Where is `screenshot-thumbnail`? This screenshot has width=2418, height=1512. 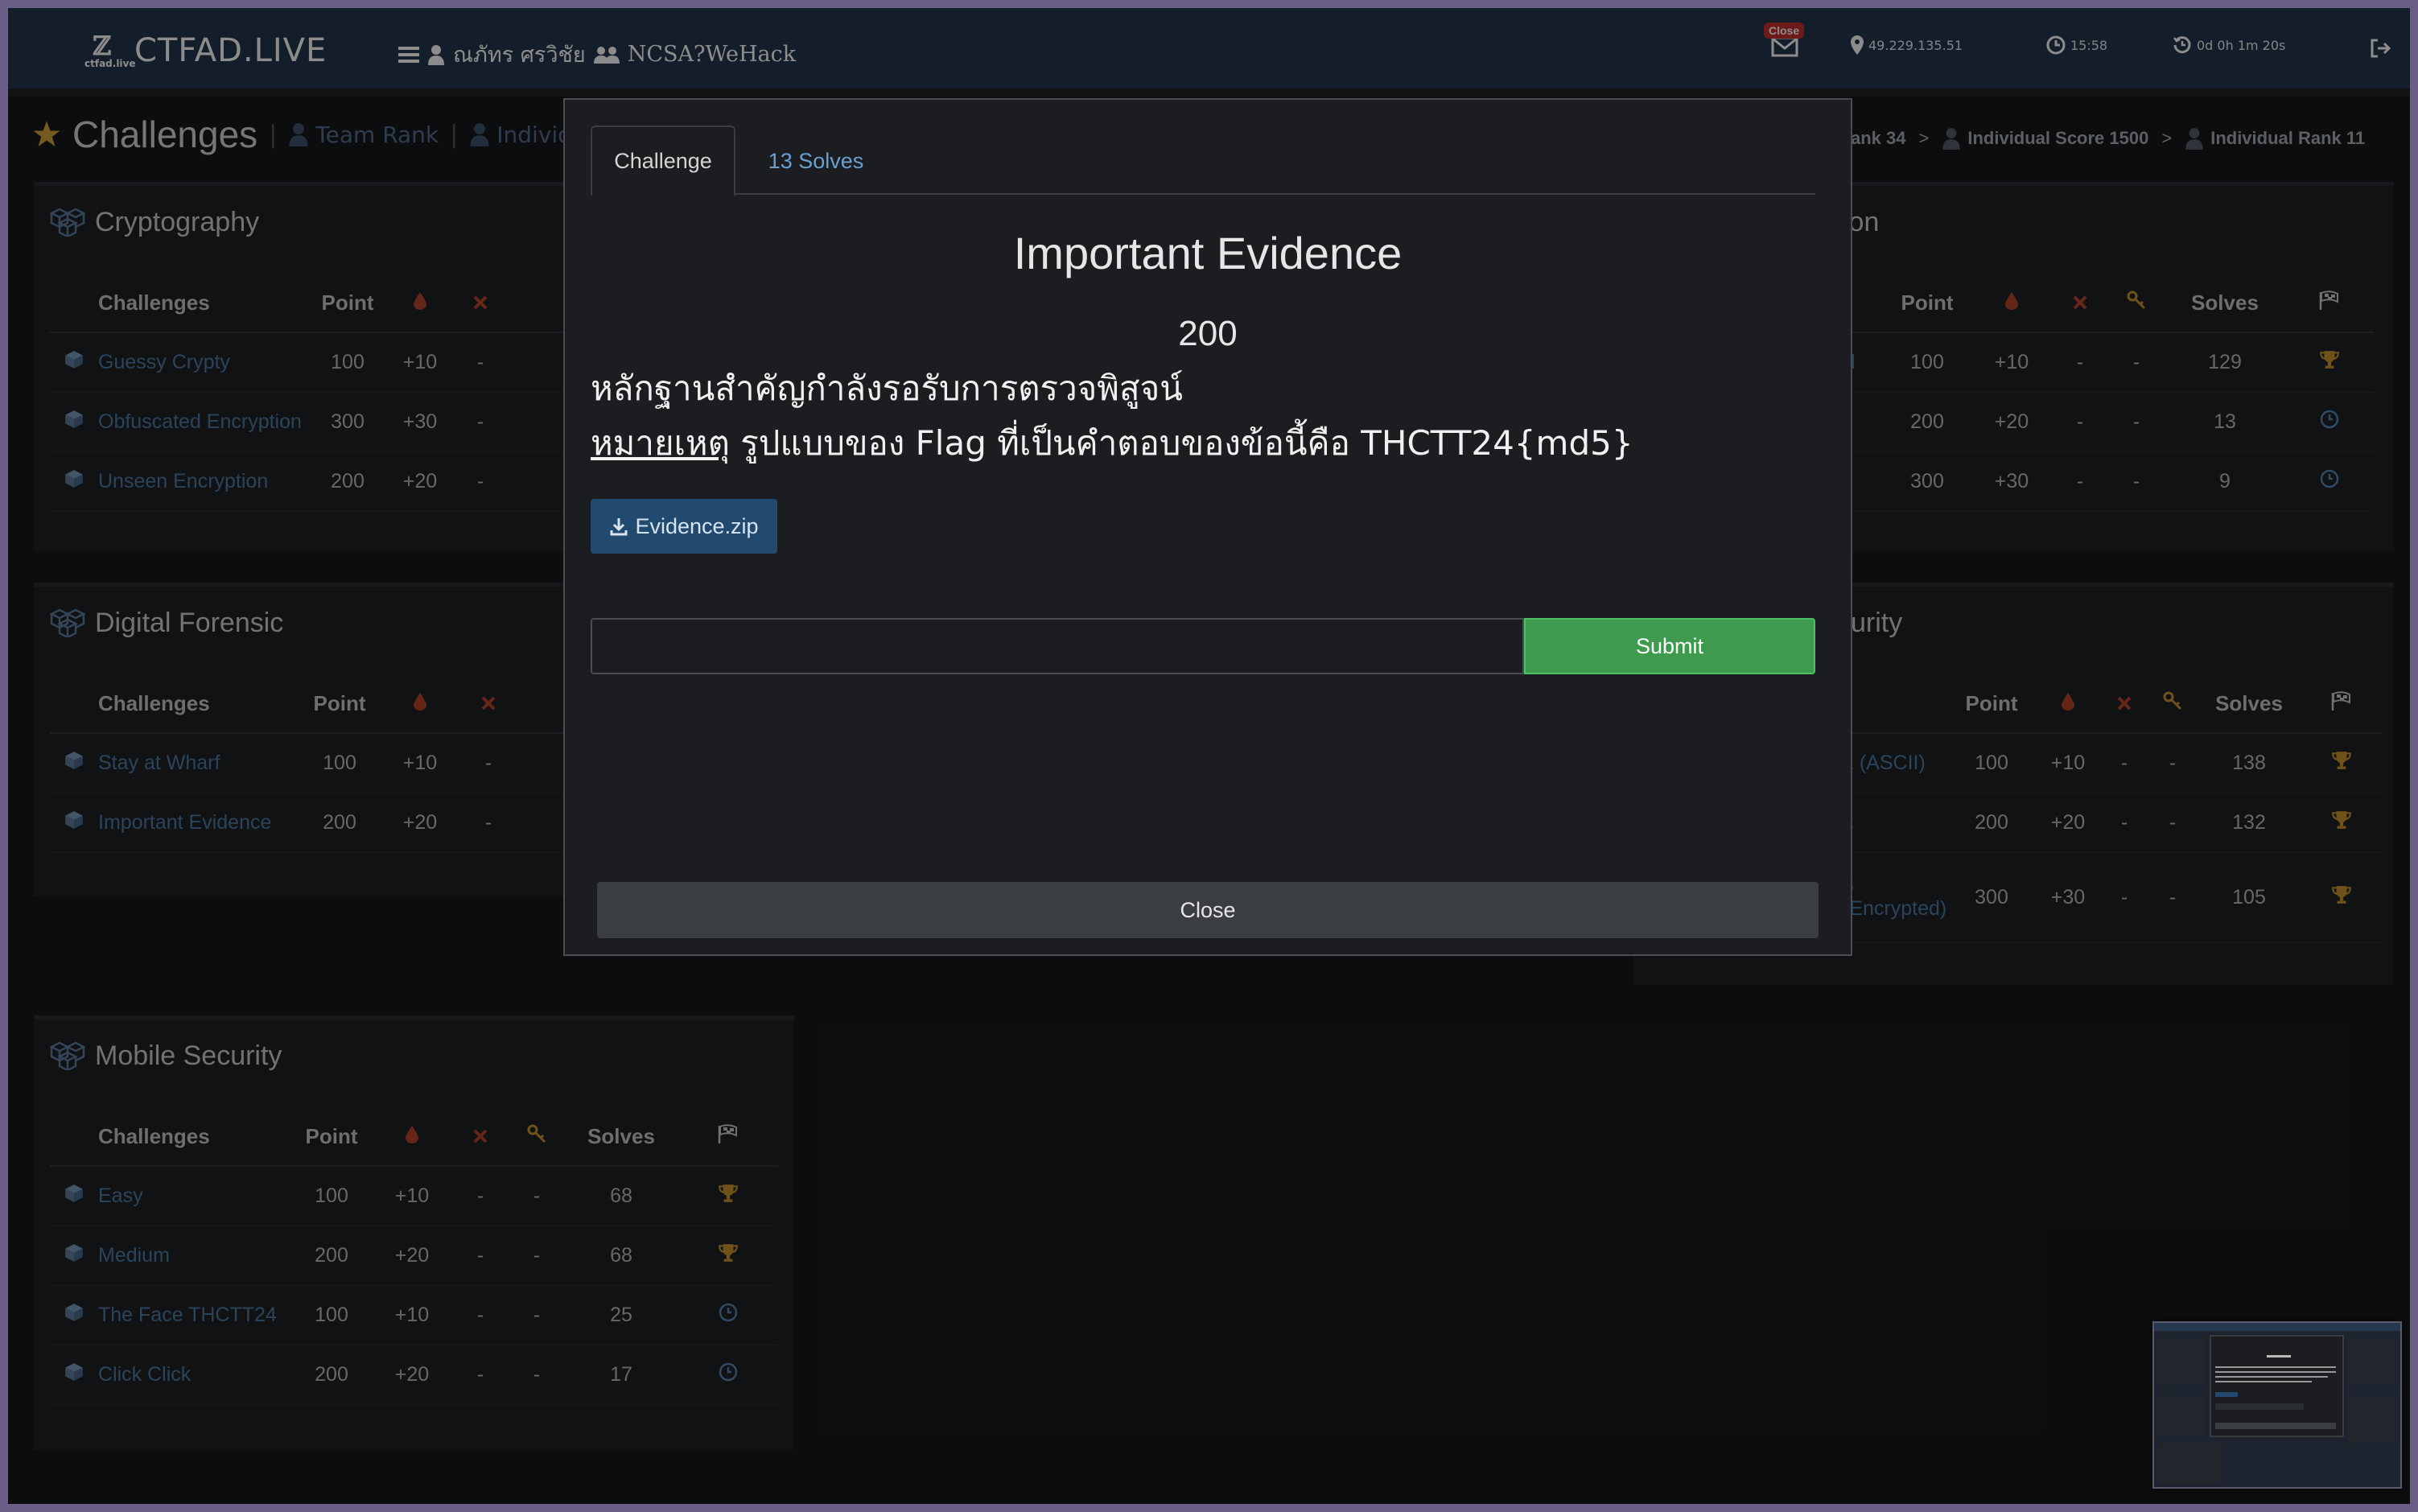
screenshot-thumbnail is located at coordinates (2277, 1405).